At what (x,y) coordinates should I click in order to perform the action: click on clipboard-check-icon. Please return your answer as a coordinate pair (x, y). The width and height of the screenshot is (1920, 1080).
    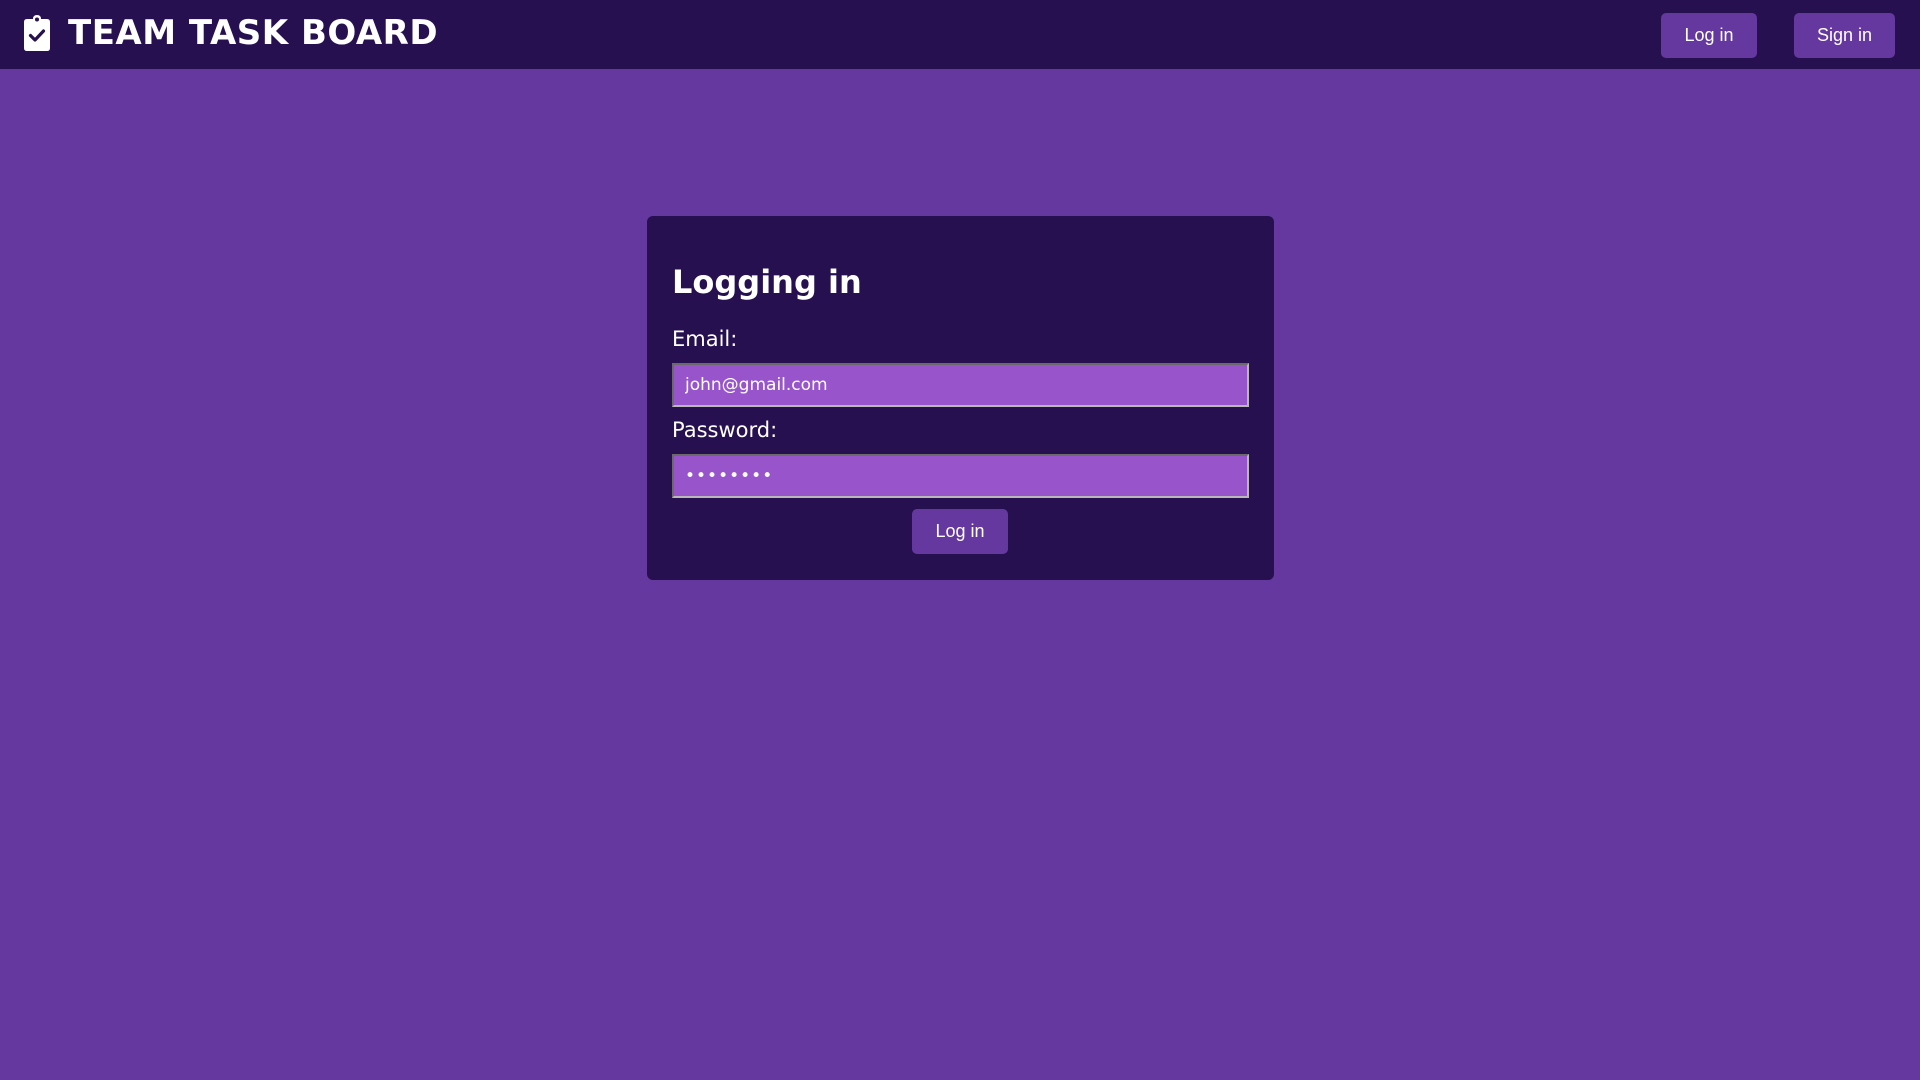
    Looking at the image, I should click on (37, 33).